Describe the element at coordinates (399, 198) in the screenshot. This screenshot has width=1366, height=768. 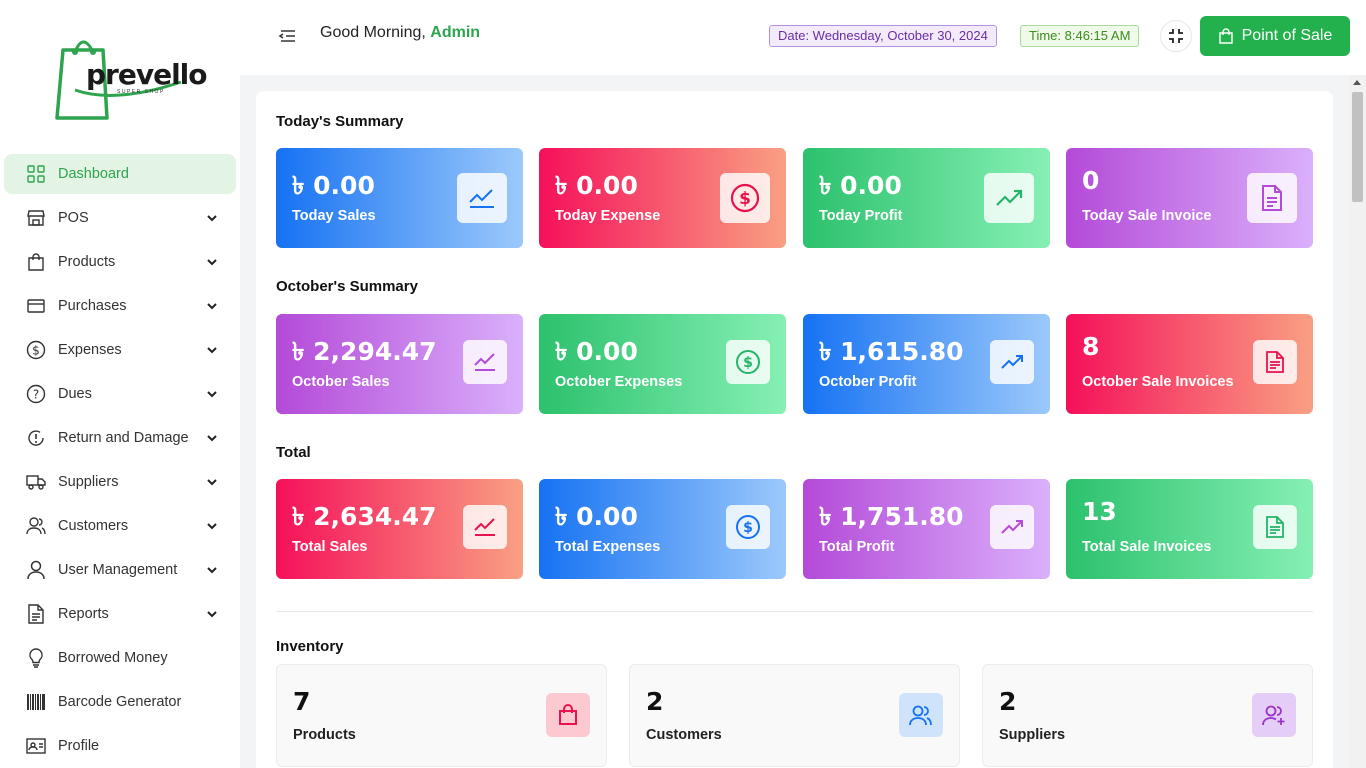
I see `card-today-sales: ৳ 0.00 Today Sales` at that location.